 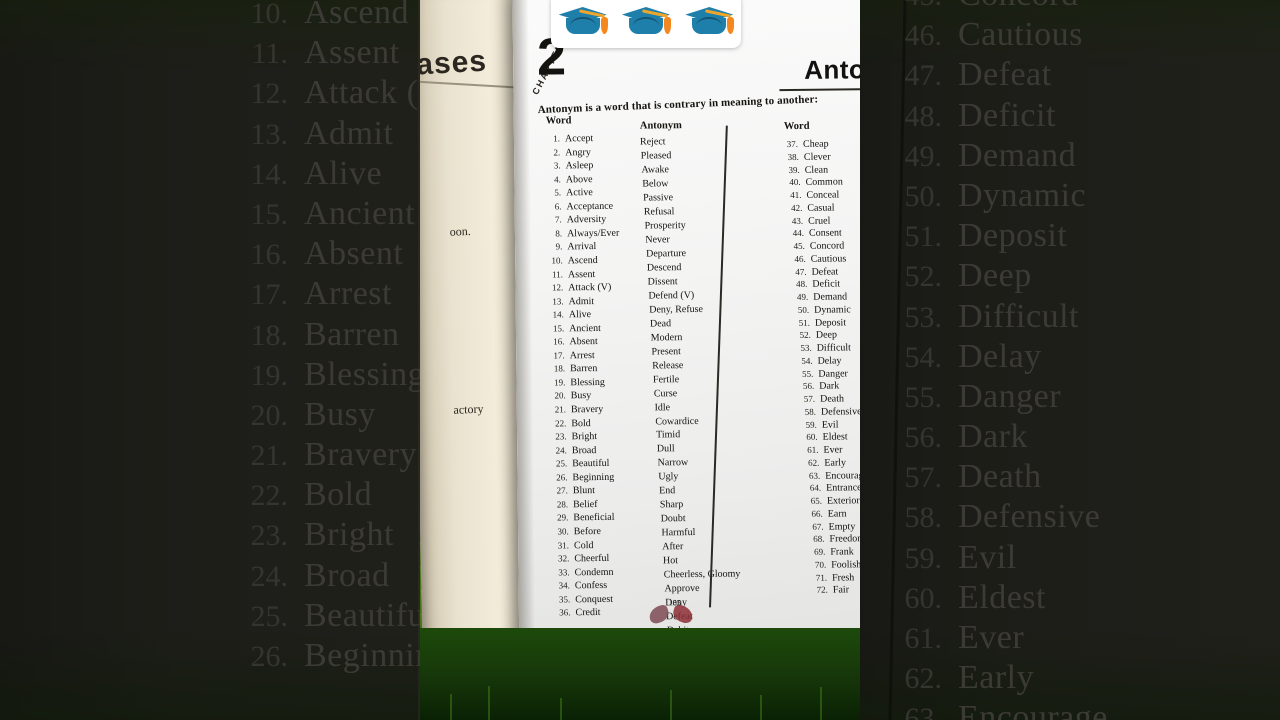 What do you see at coordinates (569, 423) in the screenshot?
I see `table-row: 22. Bold` at bounding box center [569, 423].